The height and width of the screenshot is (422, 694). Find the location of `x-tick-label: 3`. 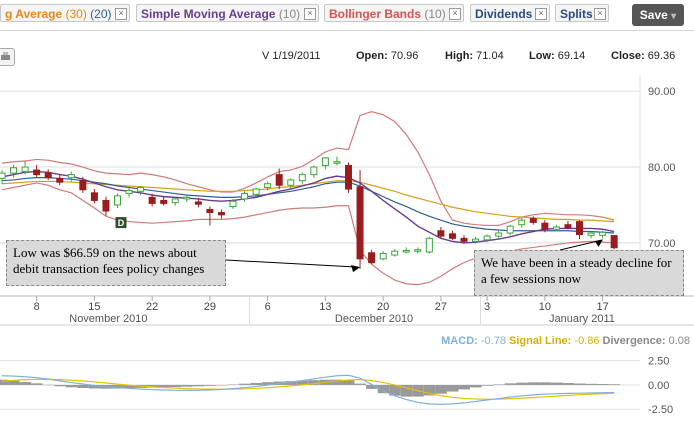

x-tick-label: 3 is located at coordinates (487, 307).